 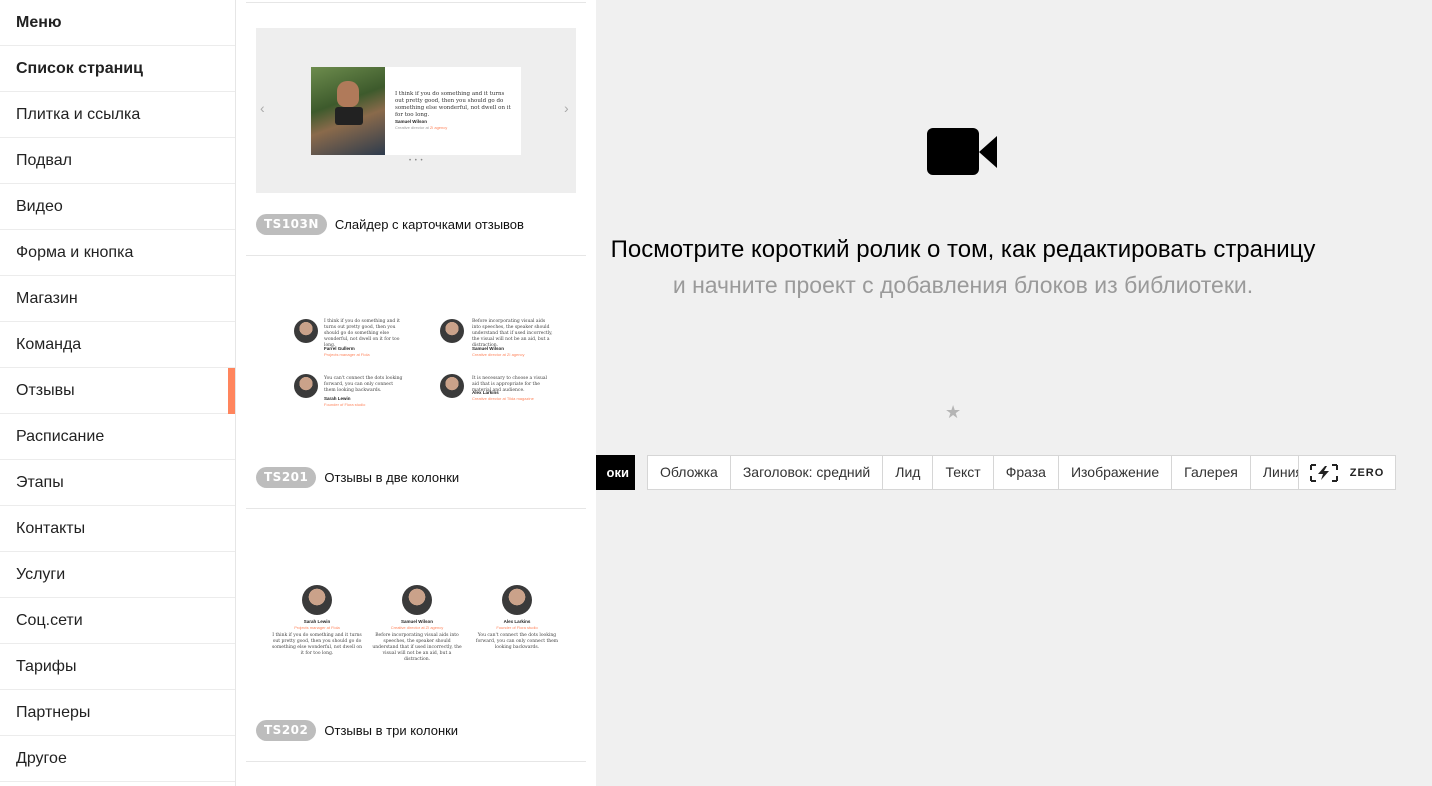 I want to click on slider-prev-icon: ‹, so click(x=262, y=108).